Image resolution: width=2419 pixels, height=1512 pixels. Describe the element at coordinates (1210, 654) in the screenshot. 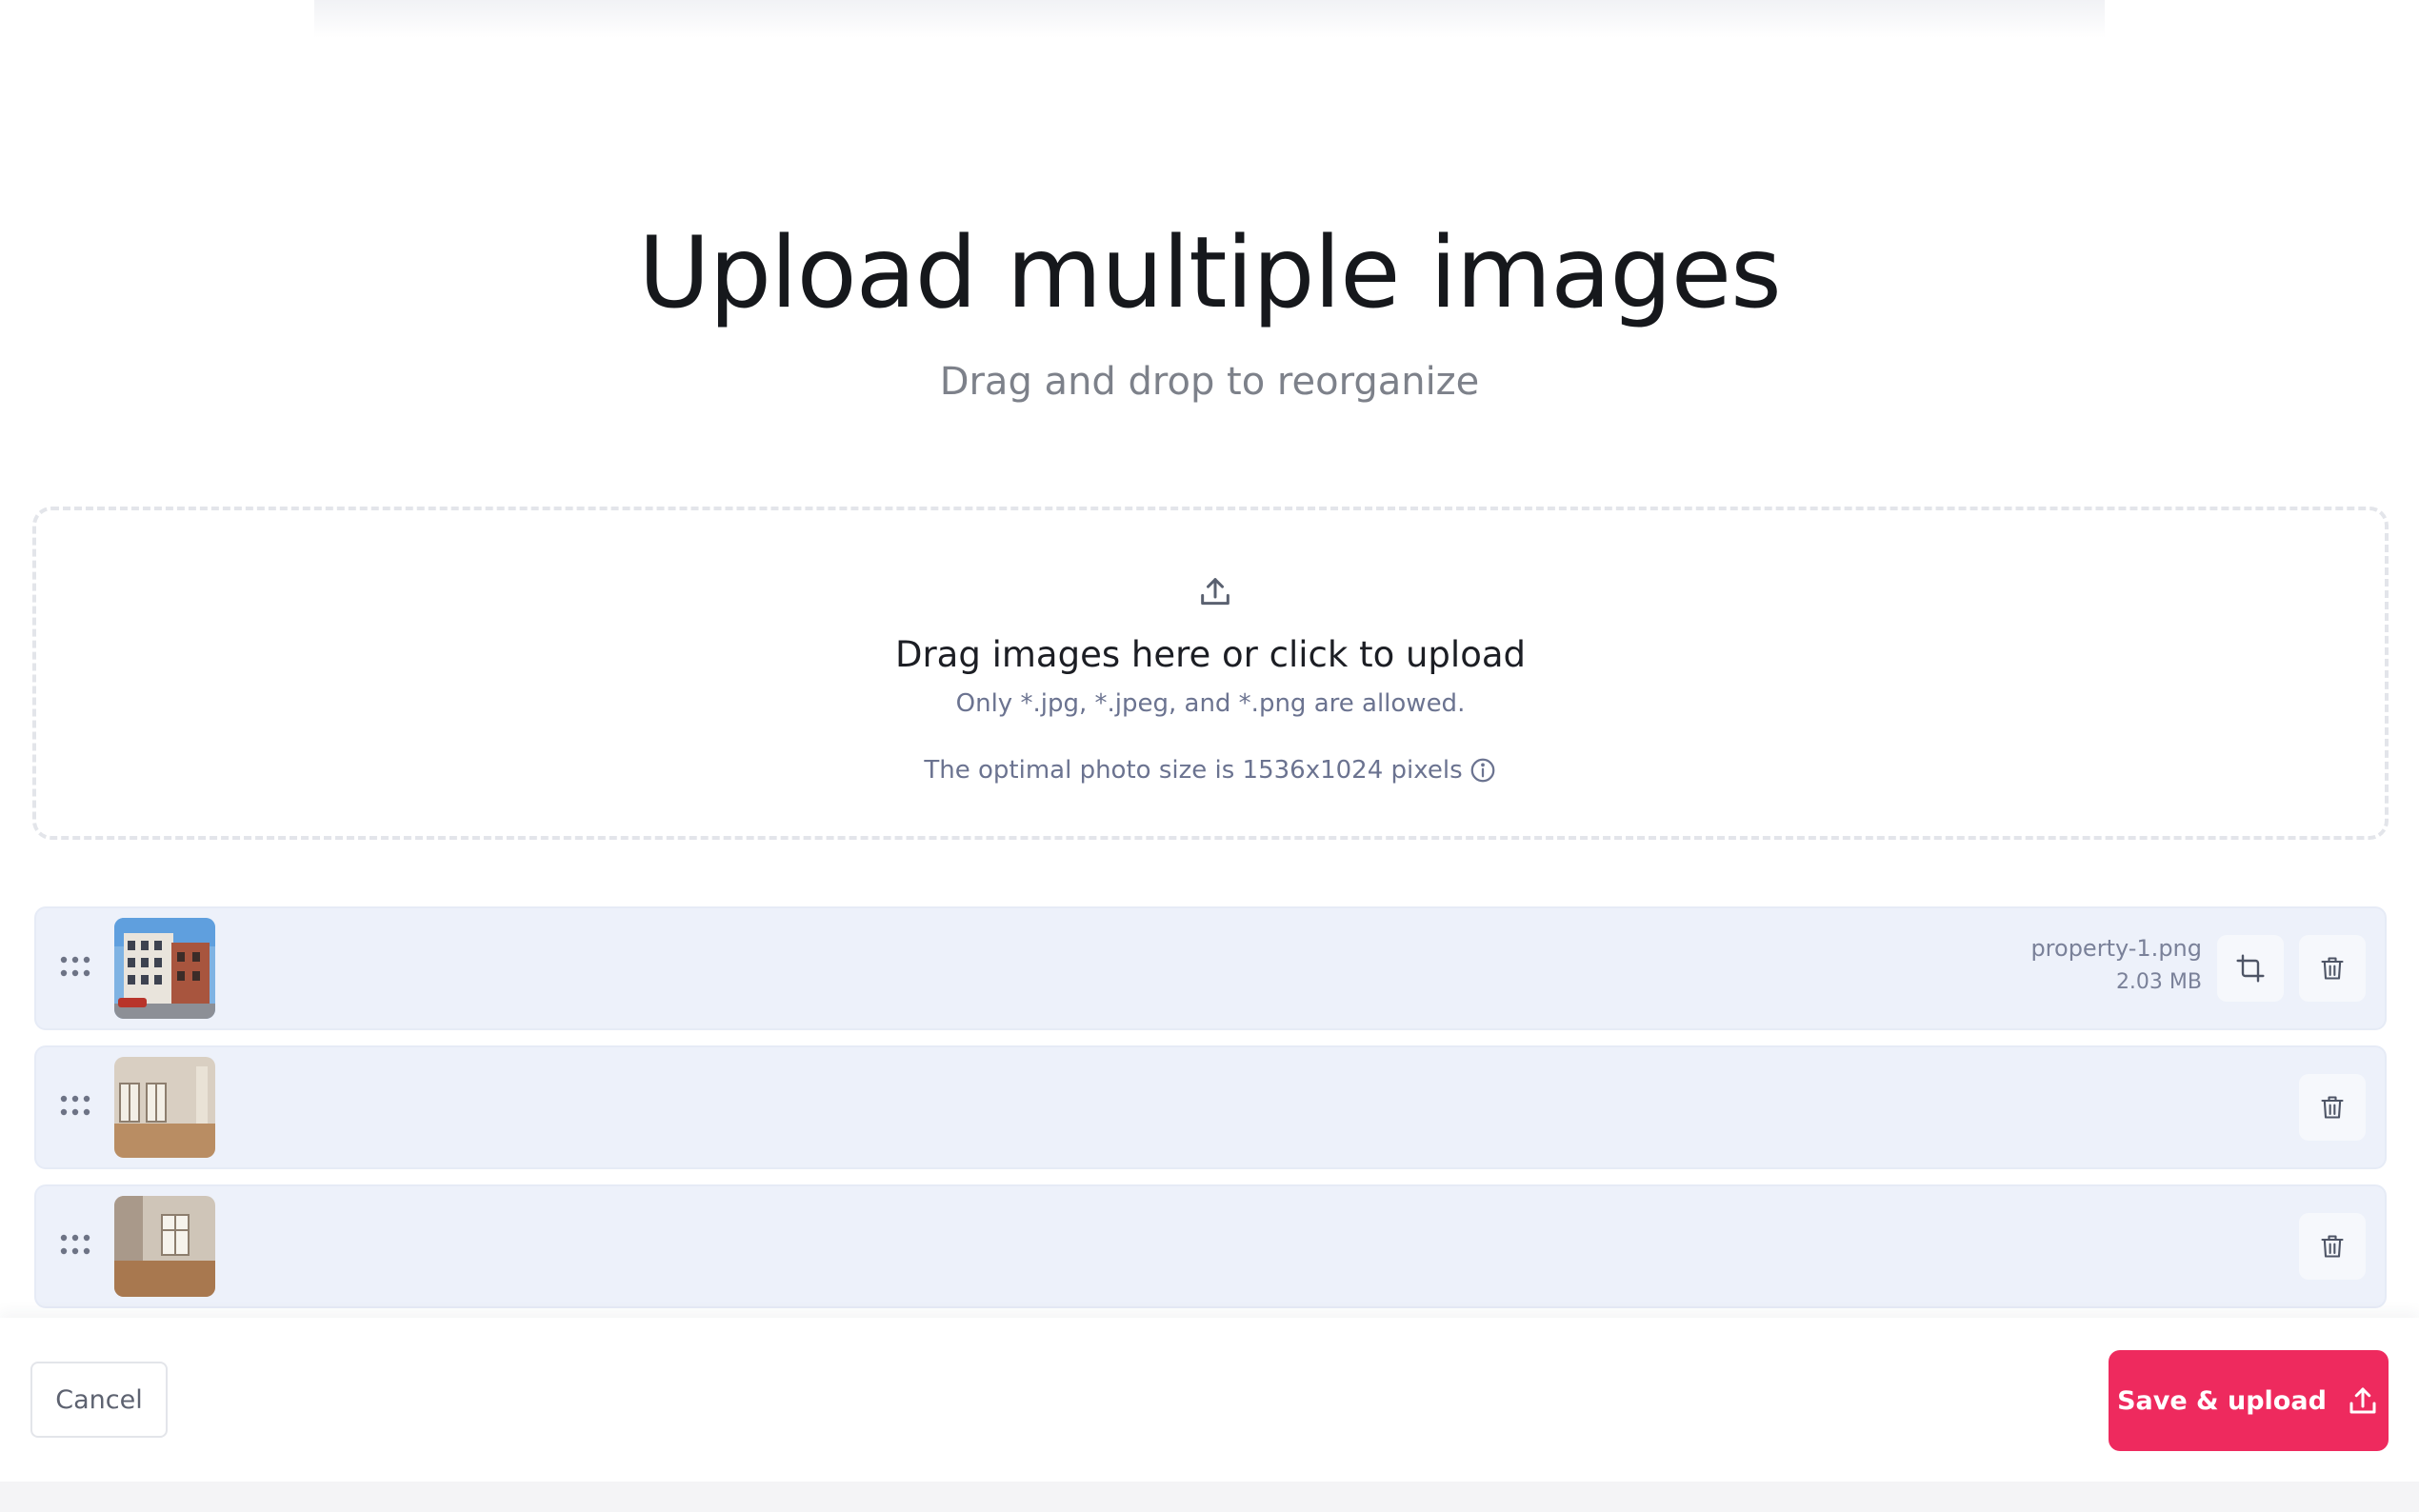

I see `dropzone-main-text: Drag images here or click to upload` at that location.